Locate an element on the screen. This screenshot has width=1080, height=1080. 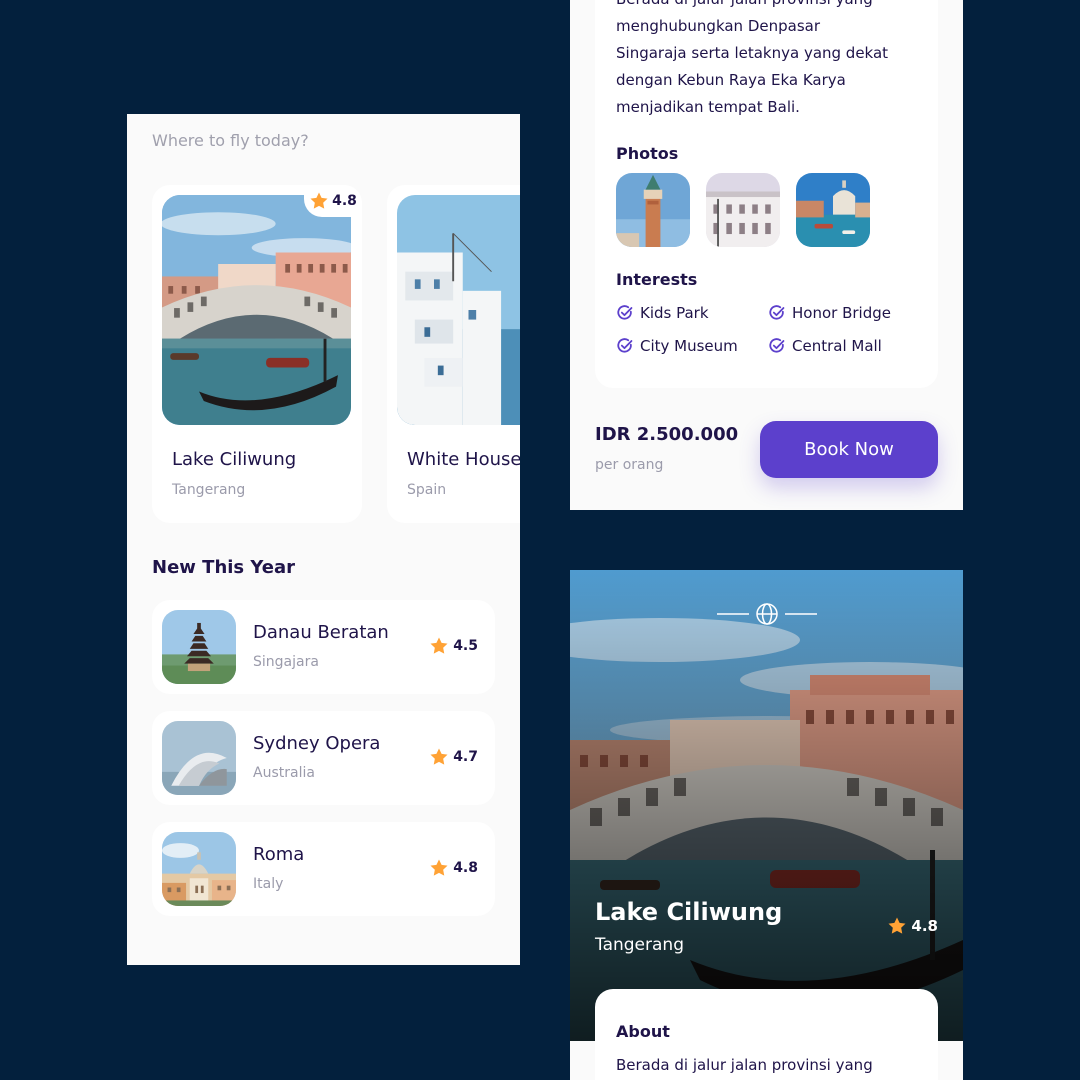
interest-item: Kids Park is located at coordinates (662, 313).